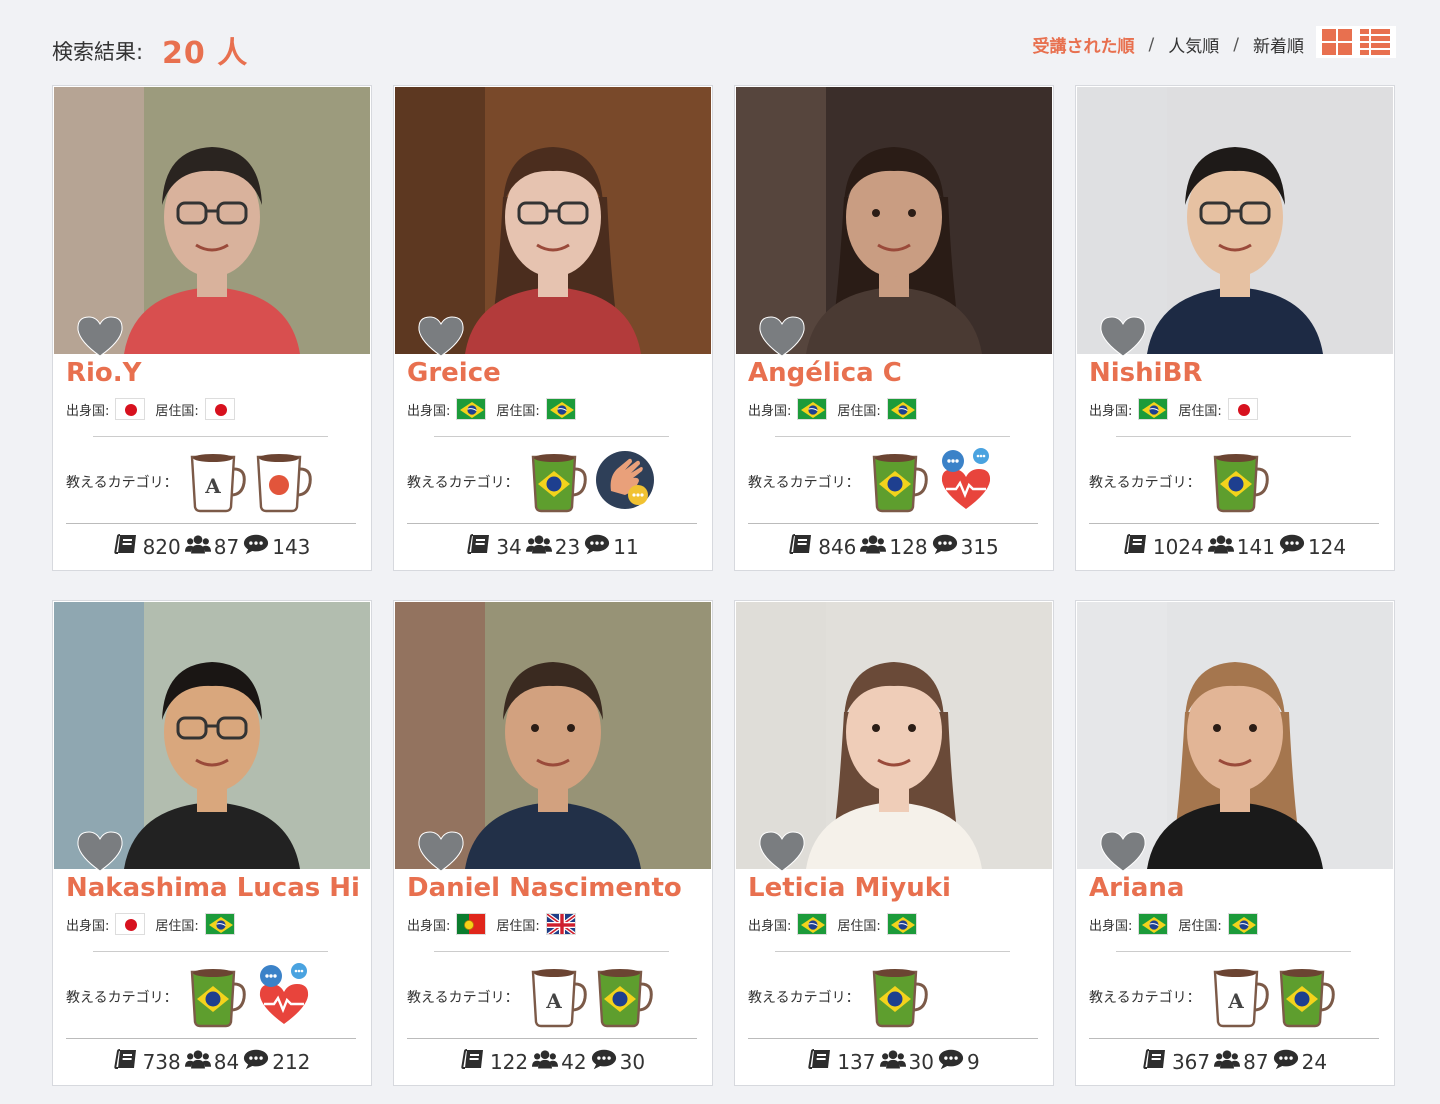 The height and width of the screenshot is (1104, 1440). Describe the element at coordinates (1278, 44) in the screenshot. I see `sort-by-newest: 新着順` at that location.